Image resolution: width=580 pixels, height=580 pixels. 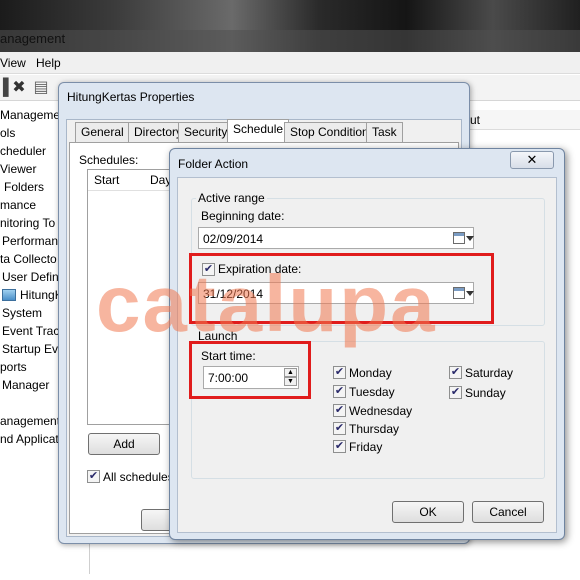 I want to click on tab-task: Task, so click(x=384, y=132).